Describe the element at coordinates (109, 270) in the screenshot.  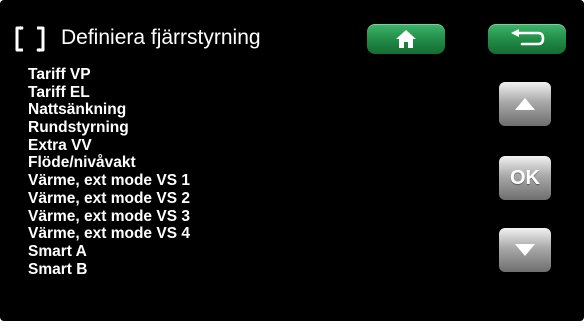
I see `menu-item-smart-b: Smart B` at that location.